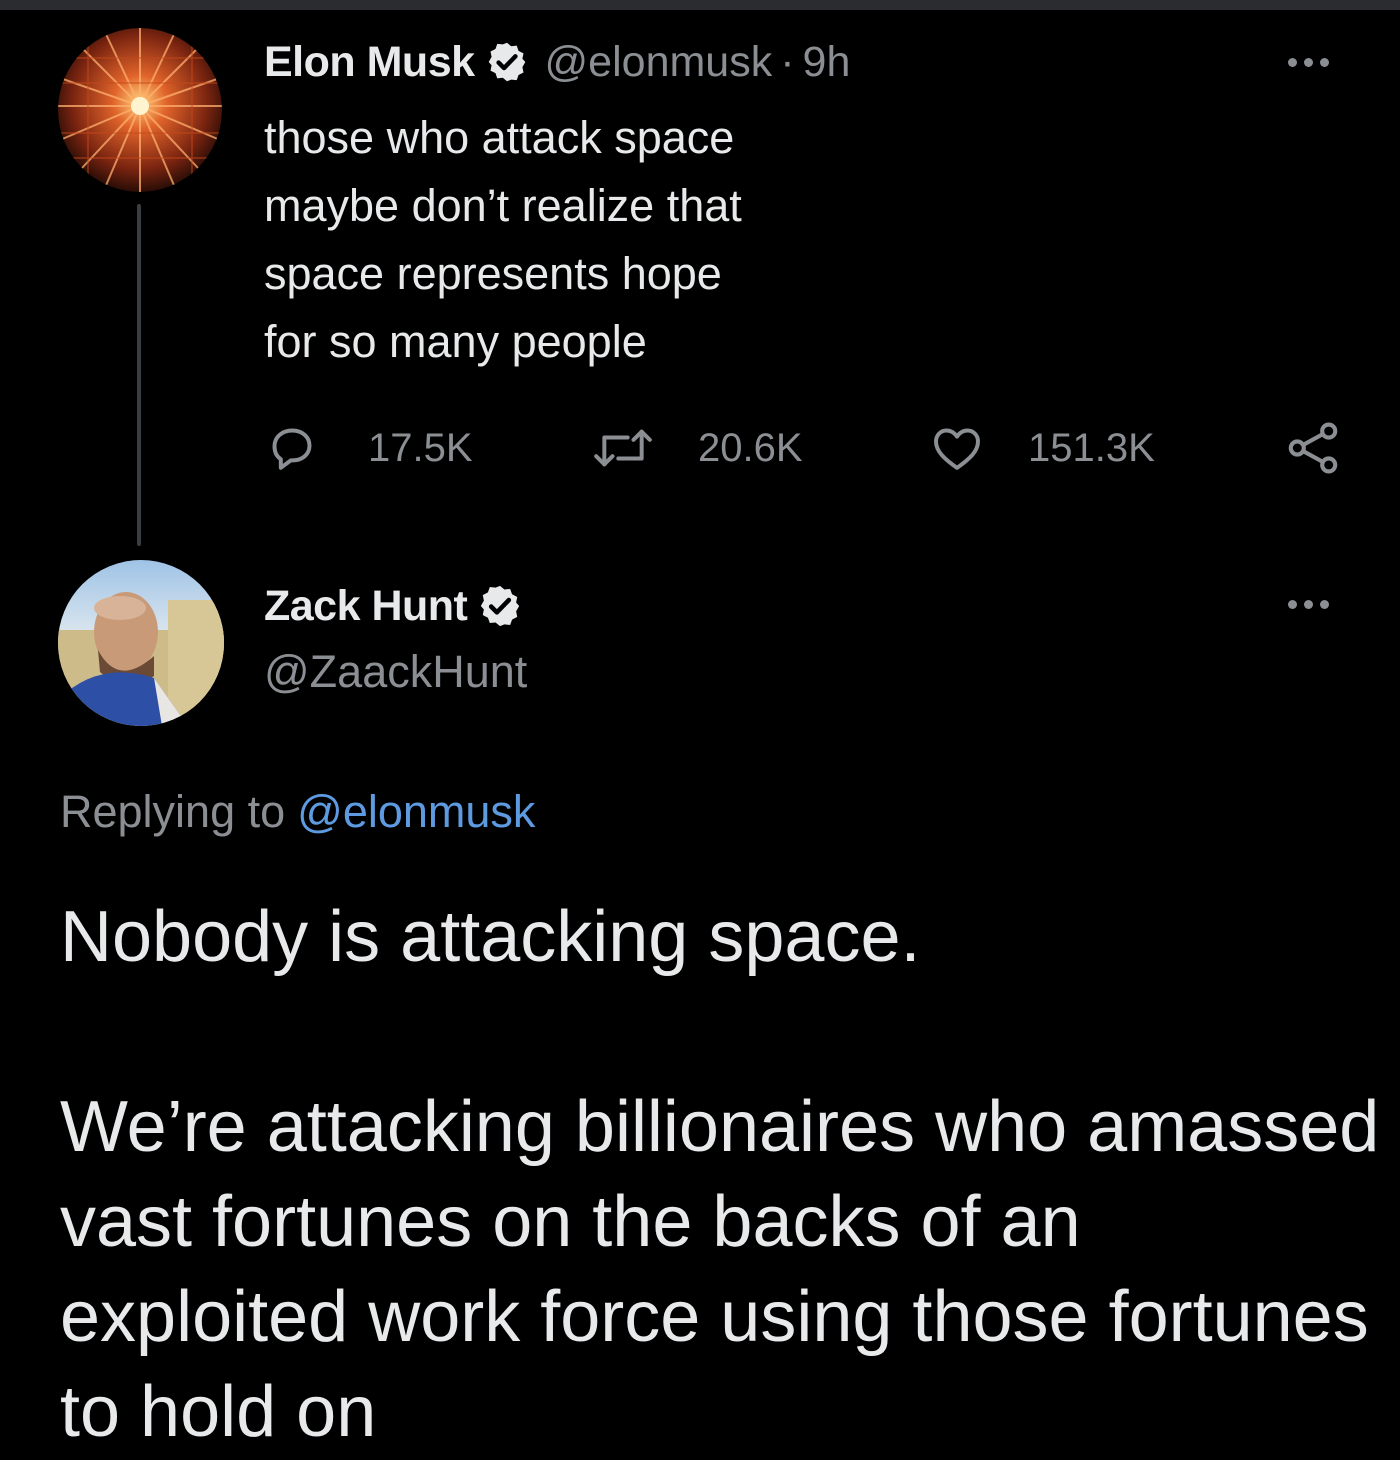 This screenshot has height=1460, width=1400. Describe the element at coordinates (292, 448) in the screenshot. I see `reply-icon` at that location.